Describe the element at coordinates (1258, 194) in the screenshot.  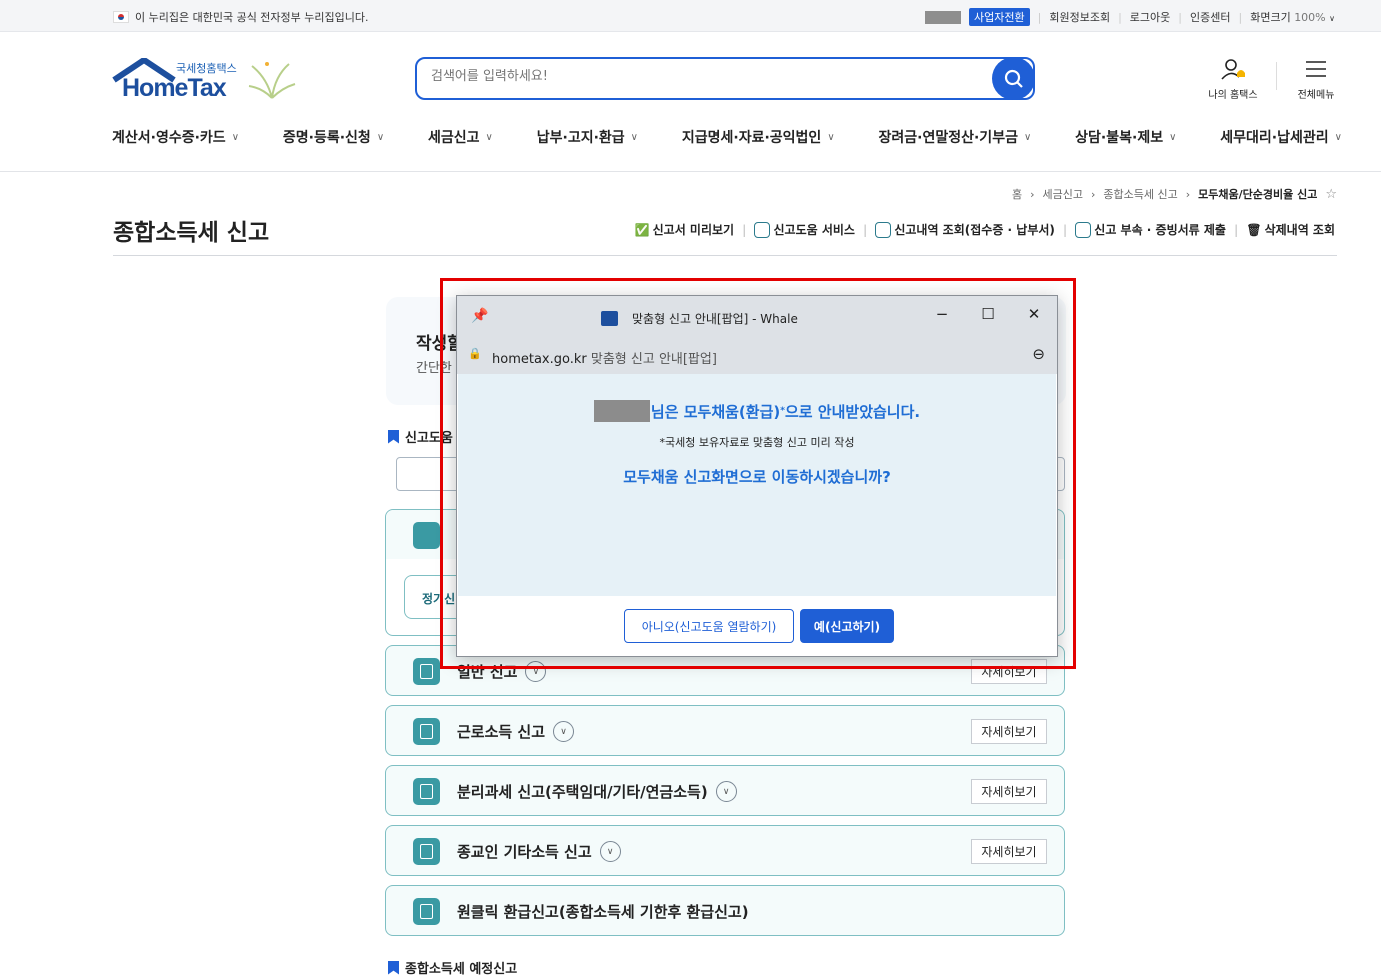
I see `breadcrumb-current: 모두채움/단순경비율 신고` at that location.